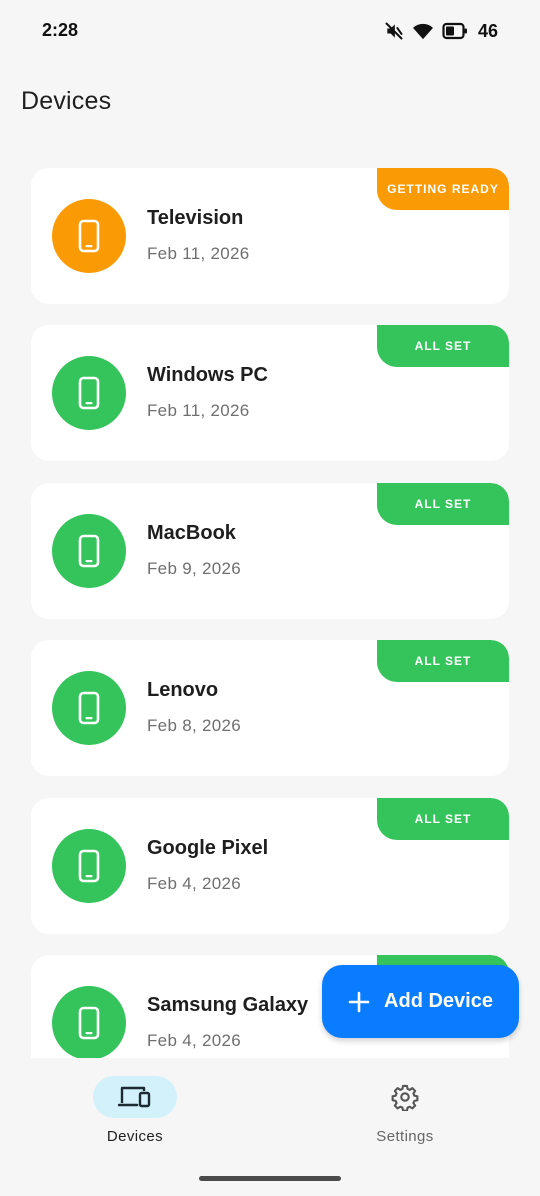  I want to click on add-device-label: Add Device, so click(438, 1001).